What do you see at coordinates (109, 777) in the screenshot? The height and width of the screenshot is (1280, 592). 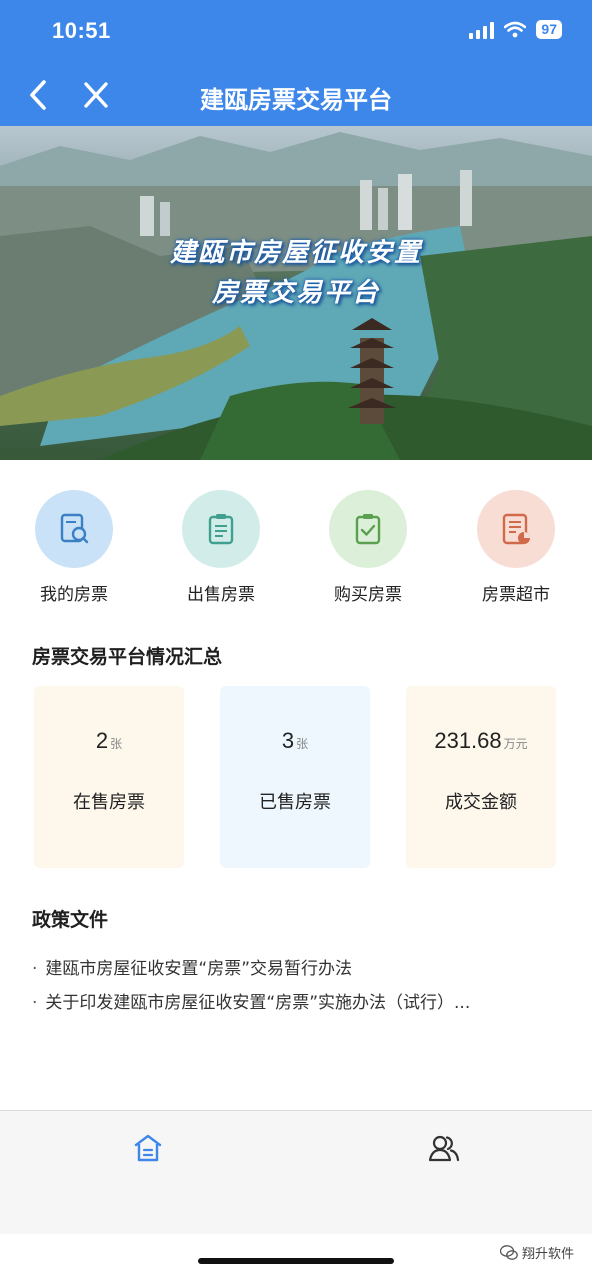 I see `stat-card-on-sale: 2张 在售房票` at bounding box center [109, 777].